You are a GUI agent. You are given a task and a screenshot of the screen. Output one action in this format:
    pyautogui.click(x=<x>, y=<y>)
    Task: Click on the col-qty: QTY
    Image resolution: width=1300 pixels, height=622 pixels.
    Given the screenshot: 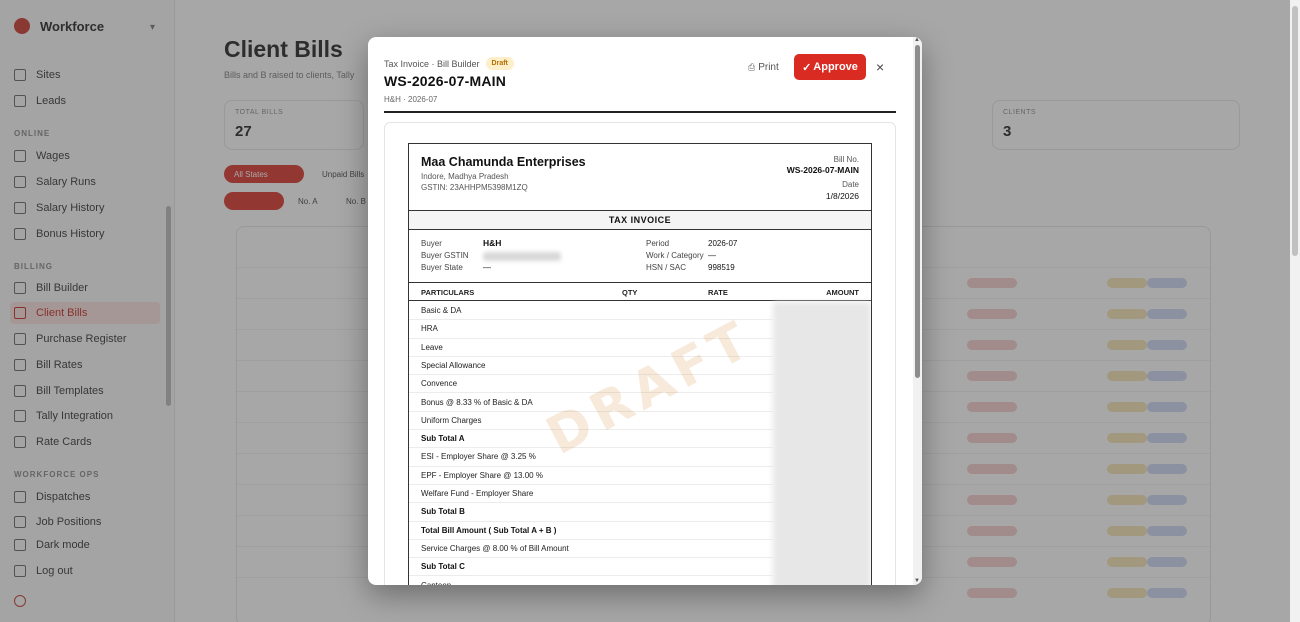 What is the action you would take?
    pyautogui.click(x=630, y=292)
    